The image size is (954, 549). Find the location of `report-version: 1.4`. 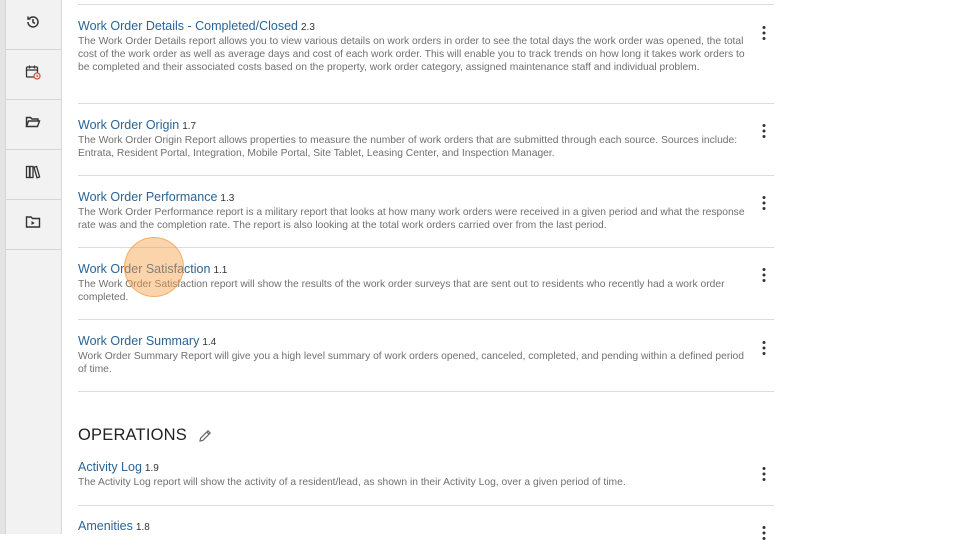

report-version: 1.4 is located at coordinates (209, 342).